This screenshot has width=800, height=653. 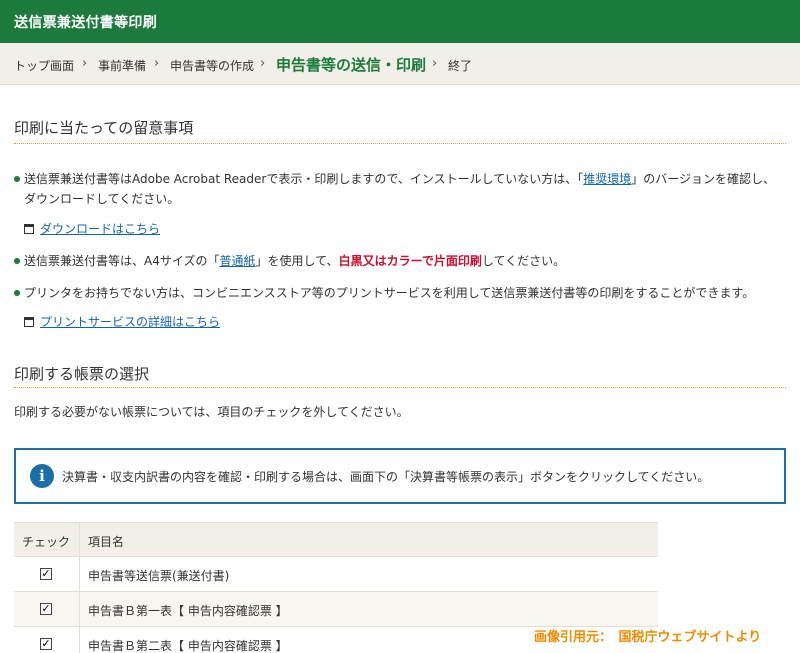 I want to click on breadcrumb-item-top: トップ画面, so click(x=44, y=66).